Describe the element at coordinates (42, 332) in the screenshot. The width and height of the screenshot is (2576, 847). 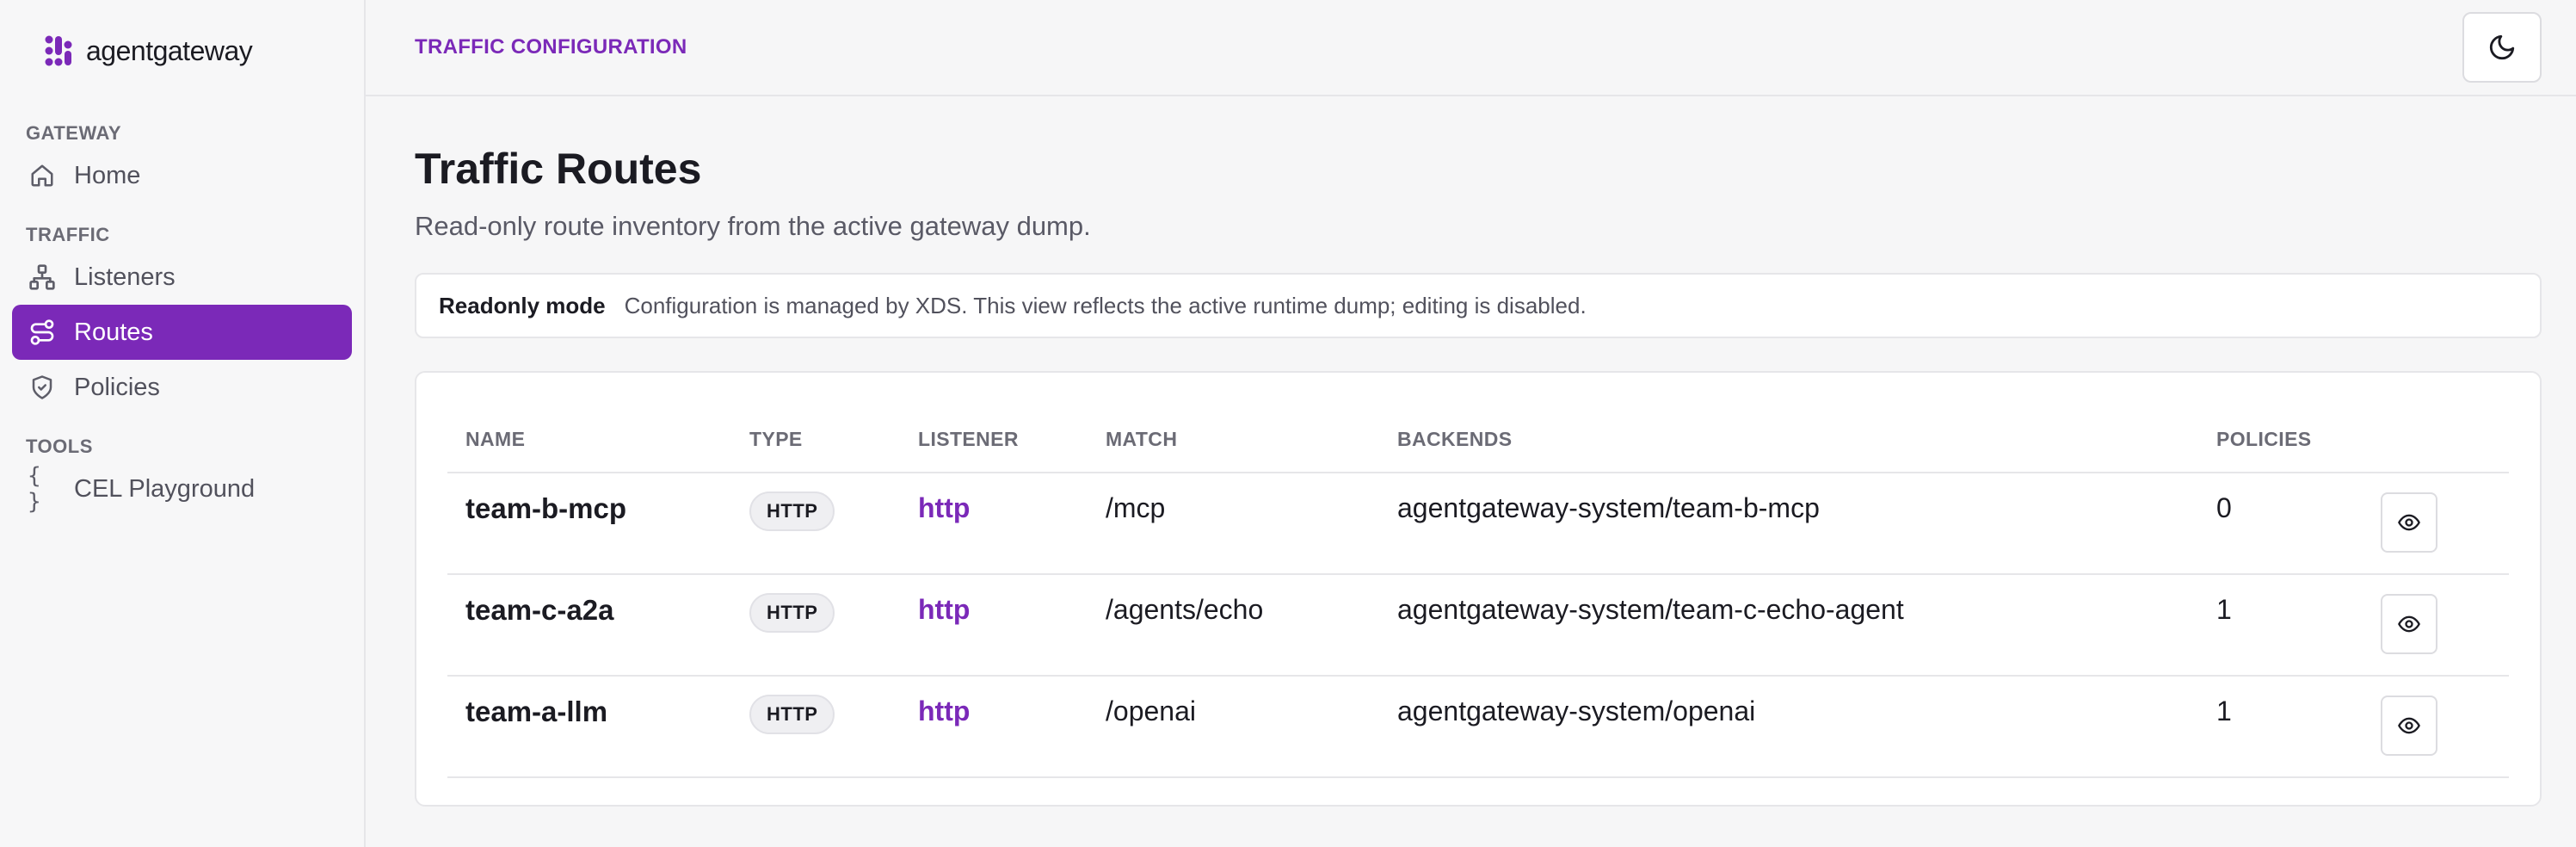
I see `route-icon` at that location.